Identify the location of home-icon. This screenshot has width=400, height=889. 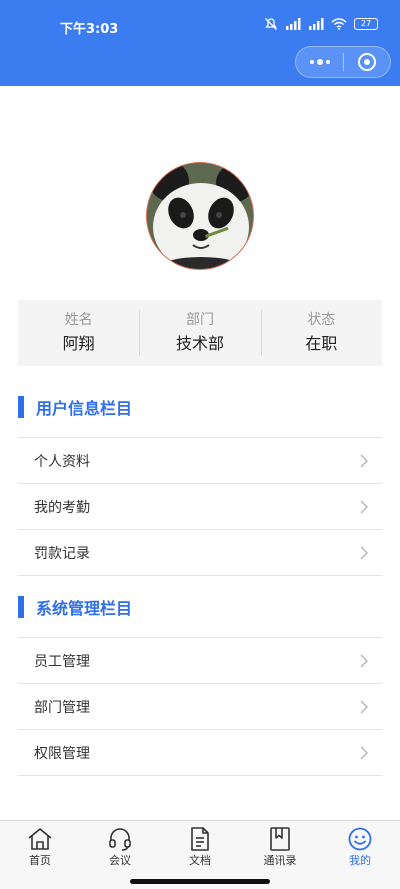
(40, 839).